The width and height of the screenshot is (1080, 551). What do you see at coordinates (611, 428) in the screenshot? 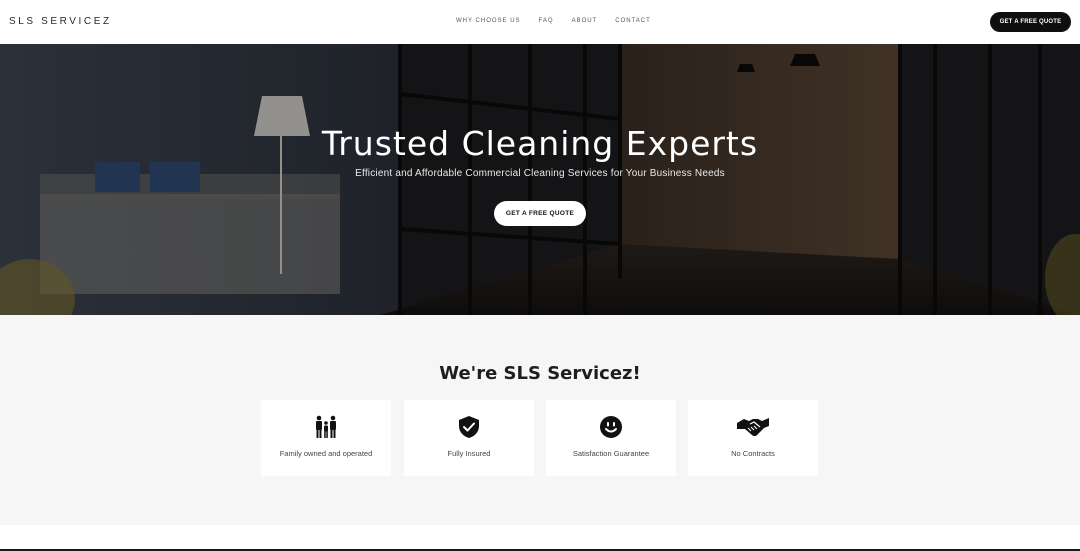
I see `smiley-icon` at bounding box center [611, 428].